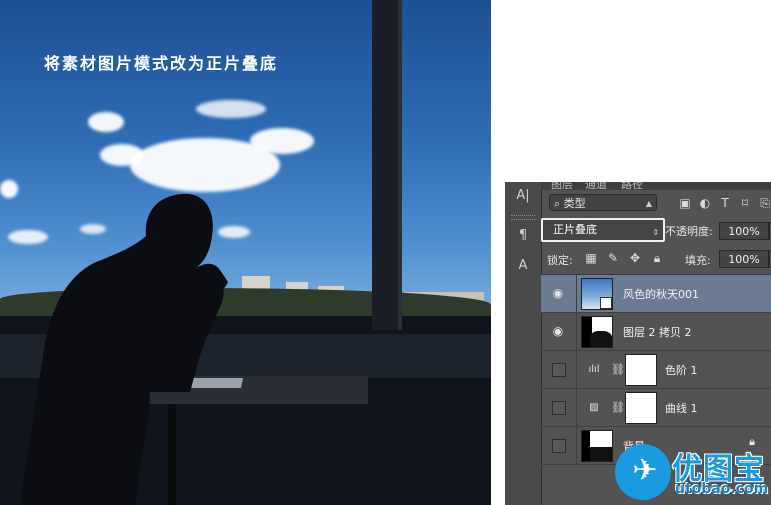  I want to click on layer-name: 风色的秋天001, so click(661, 294).